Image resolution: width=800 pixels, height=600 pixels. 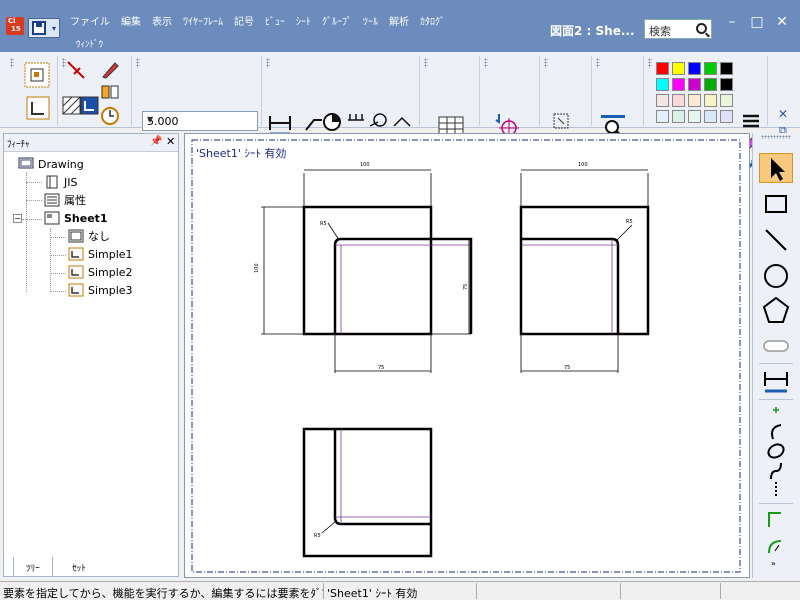 What do you see at coordinates (776, 310) in the screenshot?
I see `polygon-tool-button` at bounding box center [776, 310].